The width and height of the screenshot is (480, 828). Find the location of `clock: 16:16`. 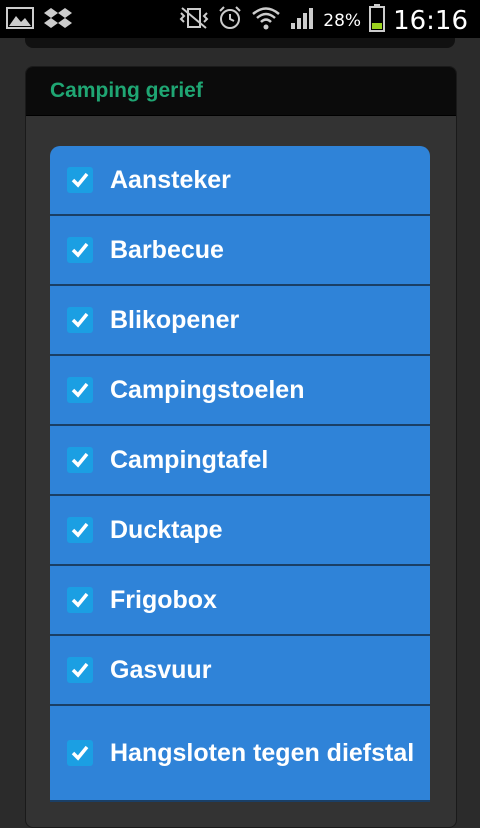

clock: 16:16 is located at coordinates (430, 20).